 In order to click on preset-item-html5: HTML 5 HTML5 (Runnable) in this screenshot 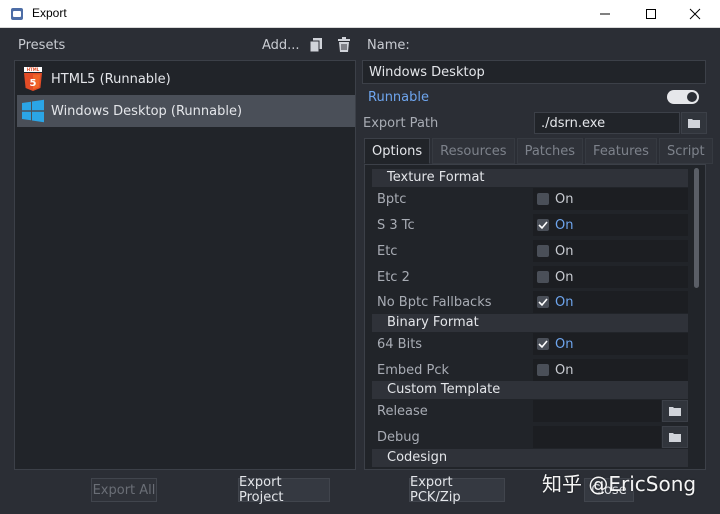, I will do `click(186, 79)`.